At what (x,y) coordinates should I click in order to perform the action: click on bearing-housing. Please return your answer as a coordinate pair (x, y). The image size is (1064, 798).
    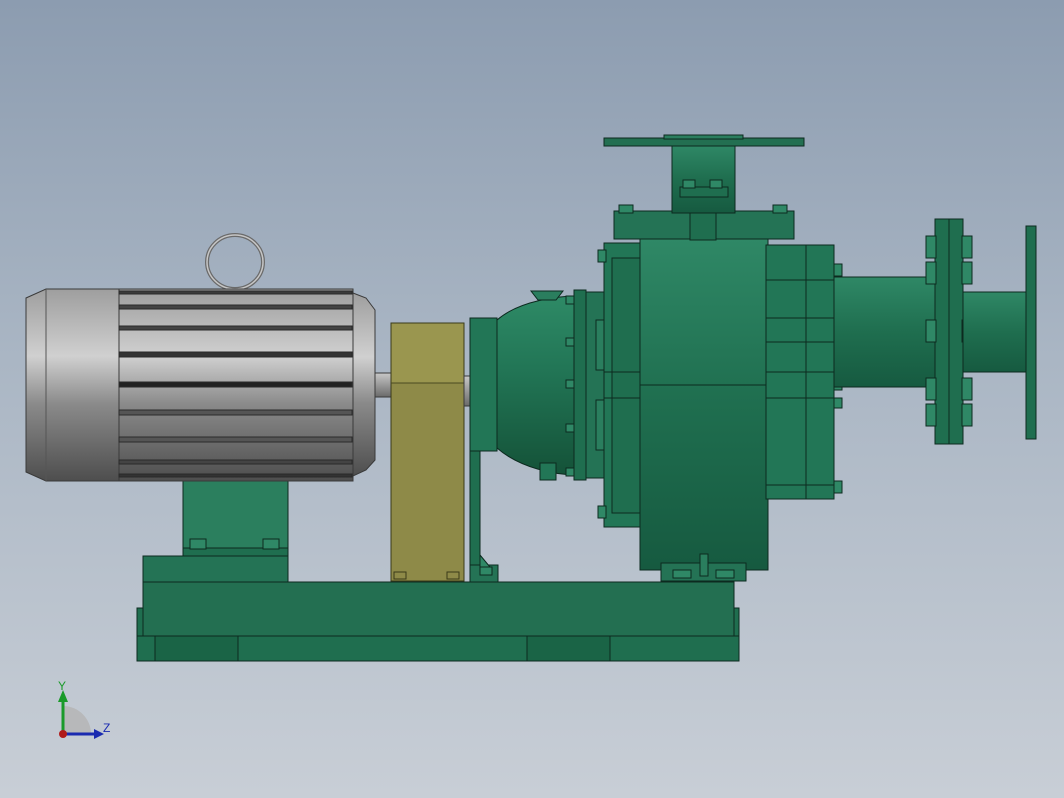
    Looking at the image, I should click on (524, 385).